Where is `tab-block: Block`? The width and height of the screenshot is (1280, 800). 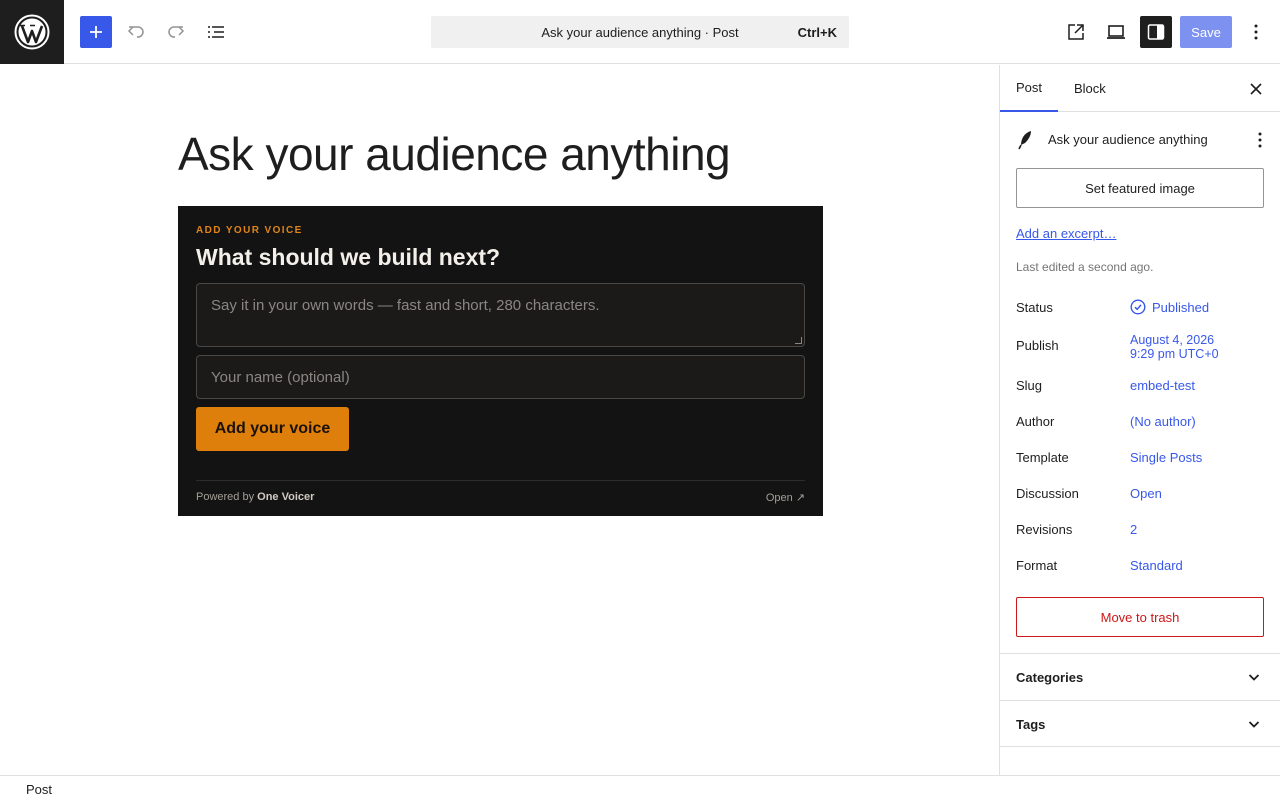 tab-block: Block is located at coordinates (1090, 88).